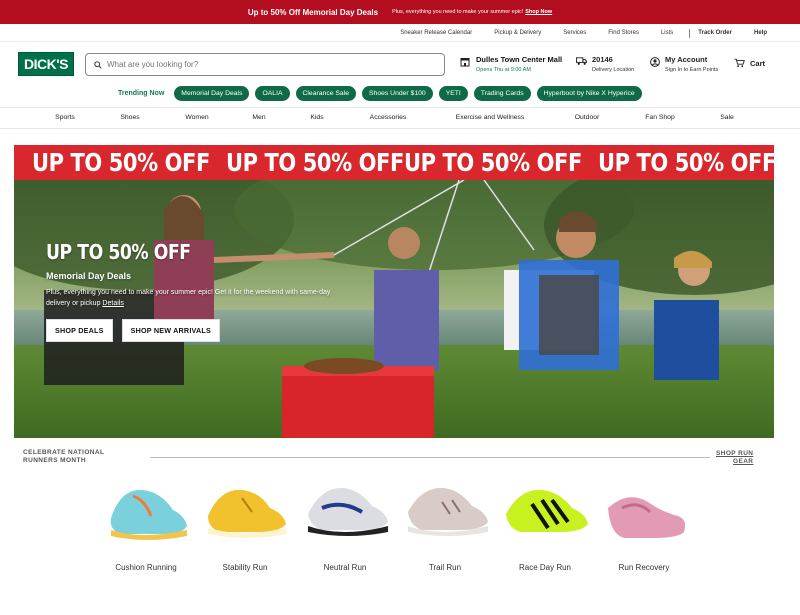 The height and width of the screenshot is (615, 800). I want to click on logo-text: DICK'S, so click(46, 64).